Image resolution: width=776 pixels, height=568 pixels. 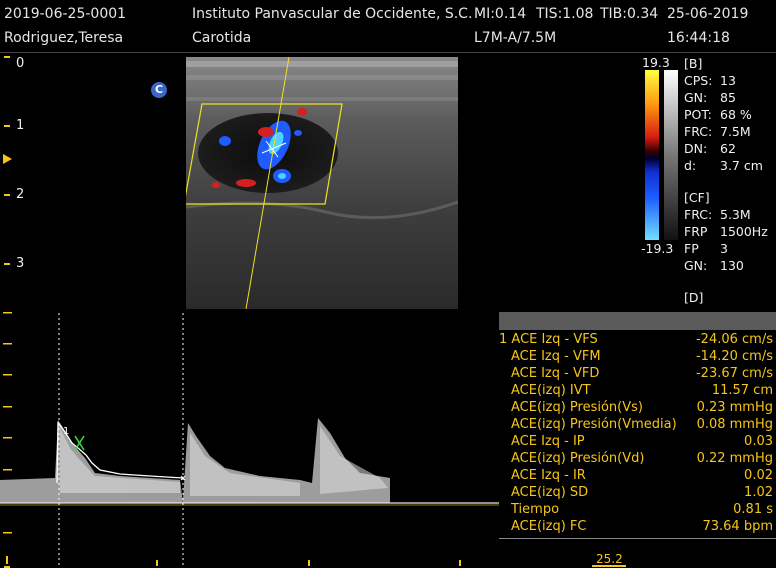 I want to click on measurement-label: 1 ACE Izq - VFS, so click(x=548, y=339).